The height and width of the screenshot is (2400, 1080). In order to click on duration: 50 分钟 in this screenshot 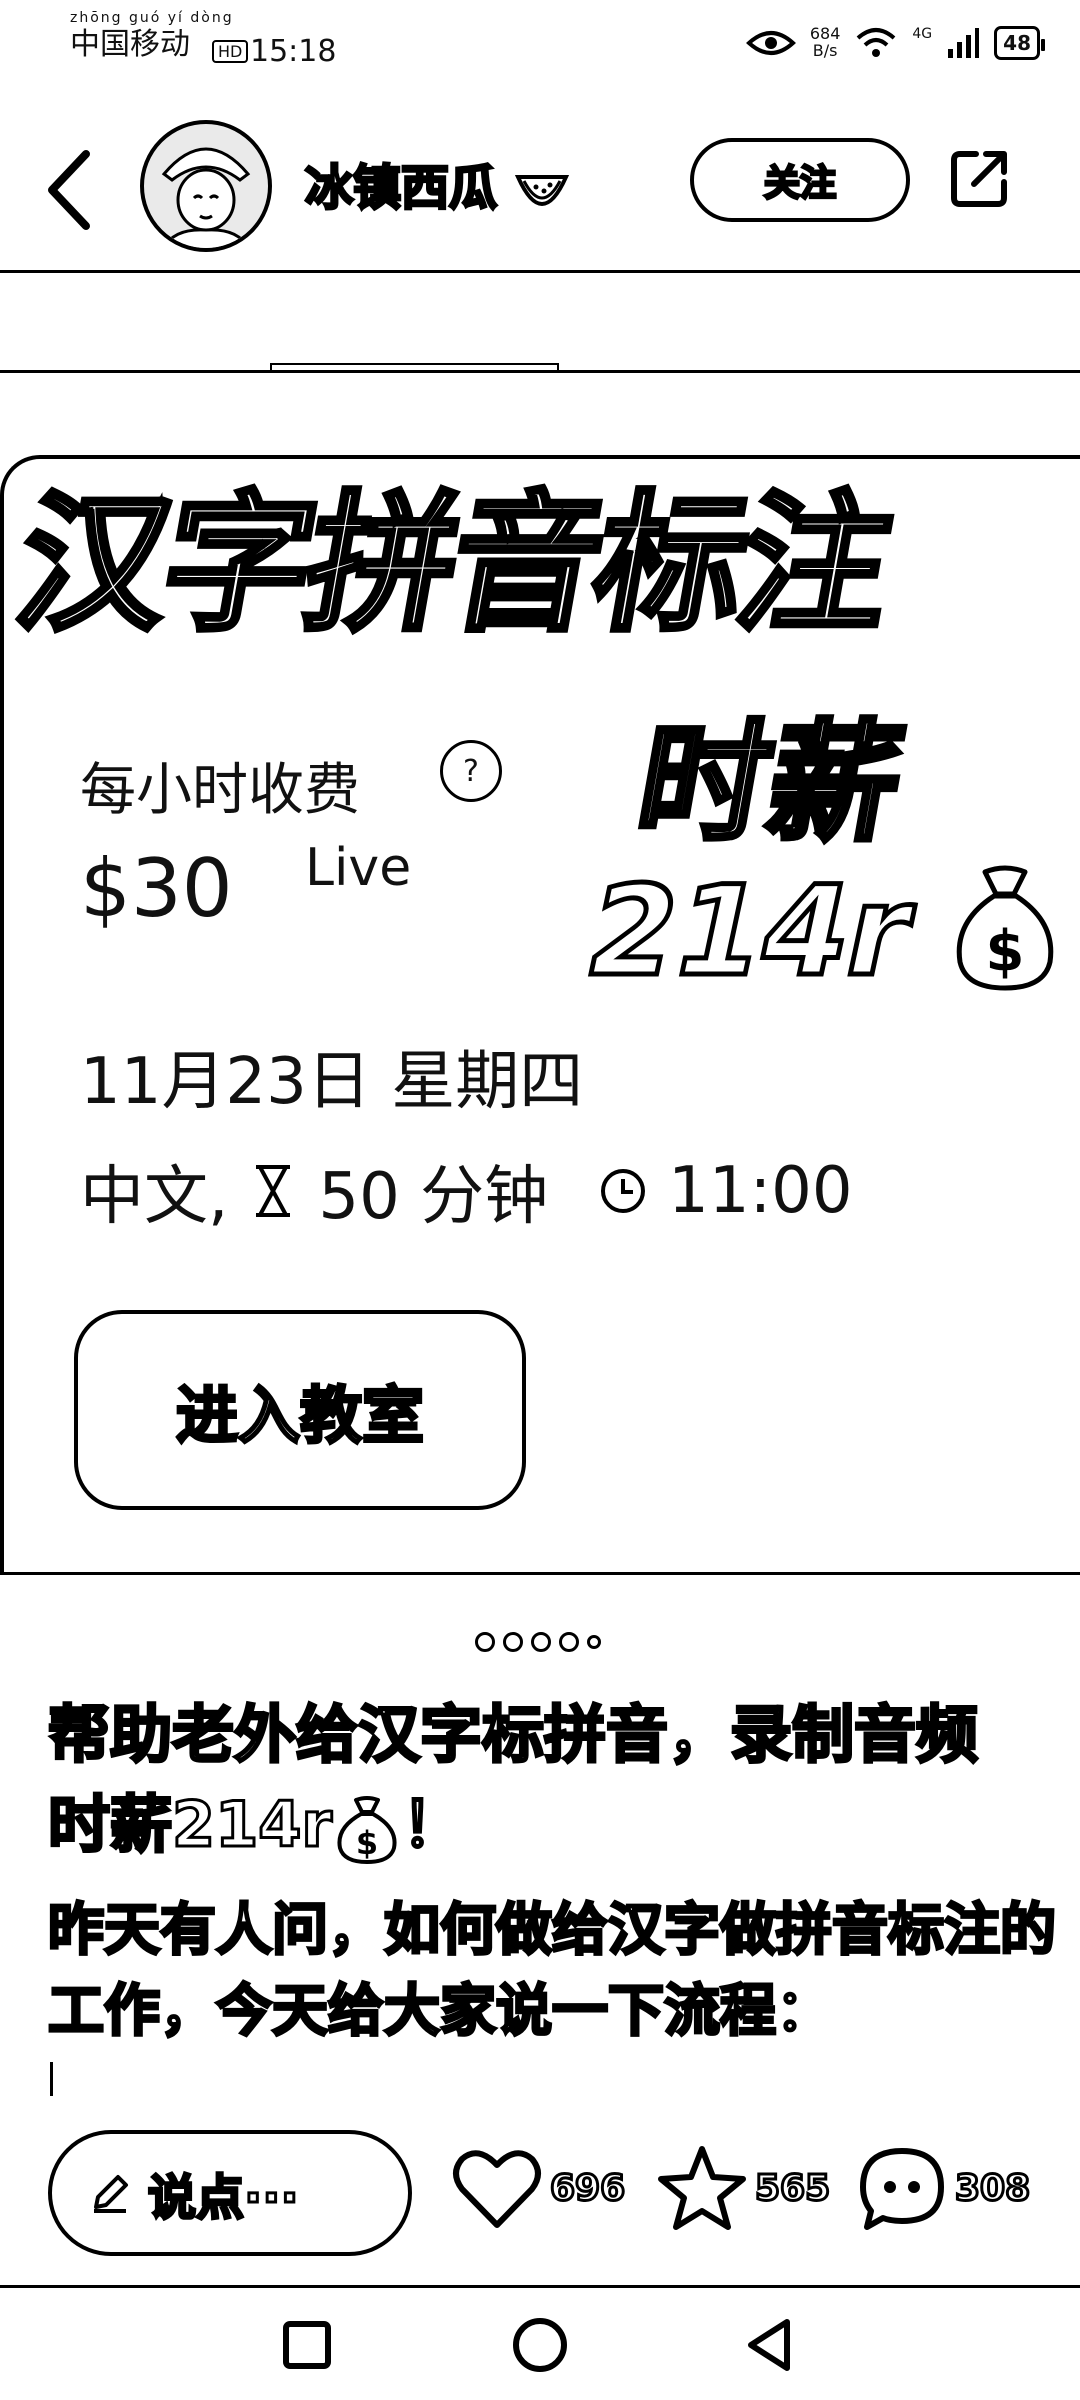, I will do `click(433, 1197)`.